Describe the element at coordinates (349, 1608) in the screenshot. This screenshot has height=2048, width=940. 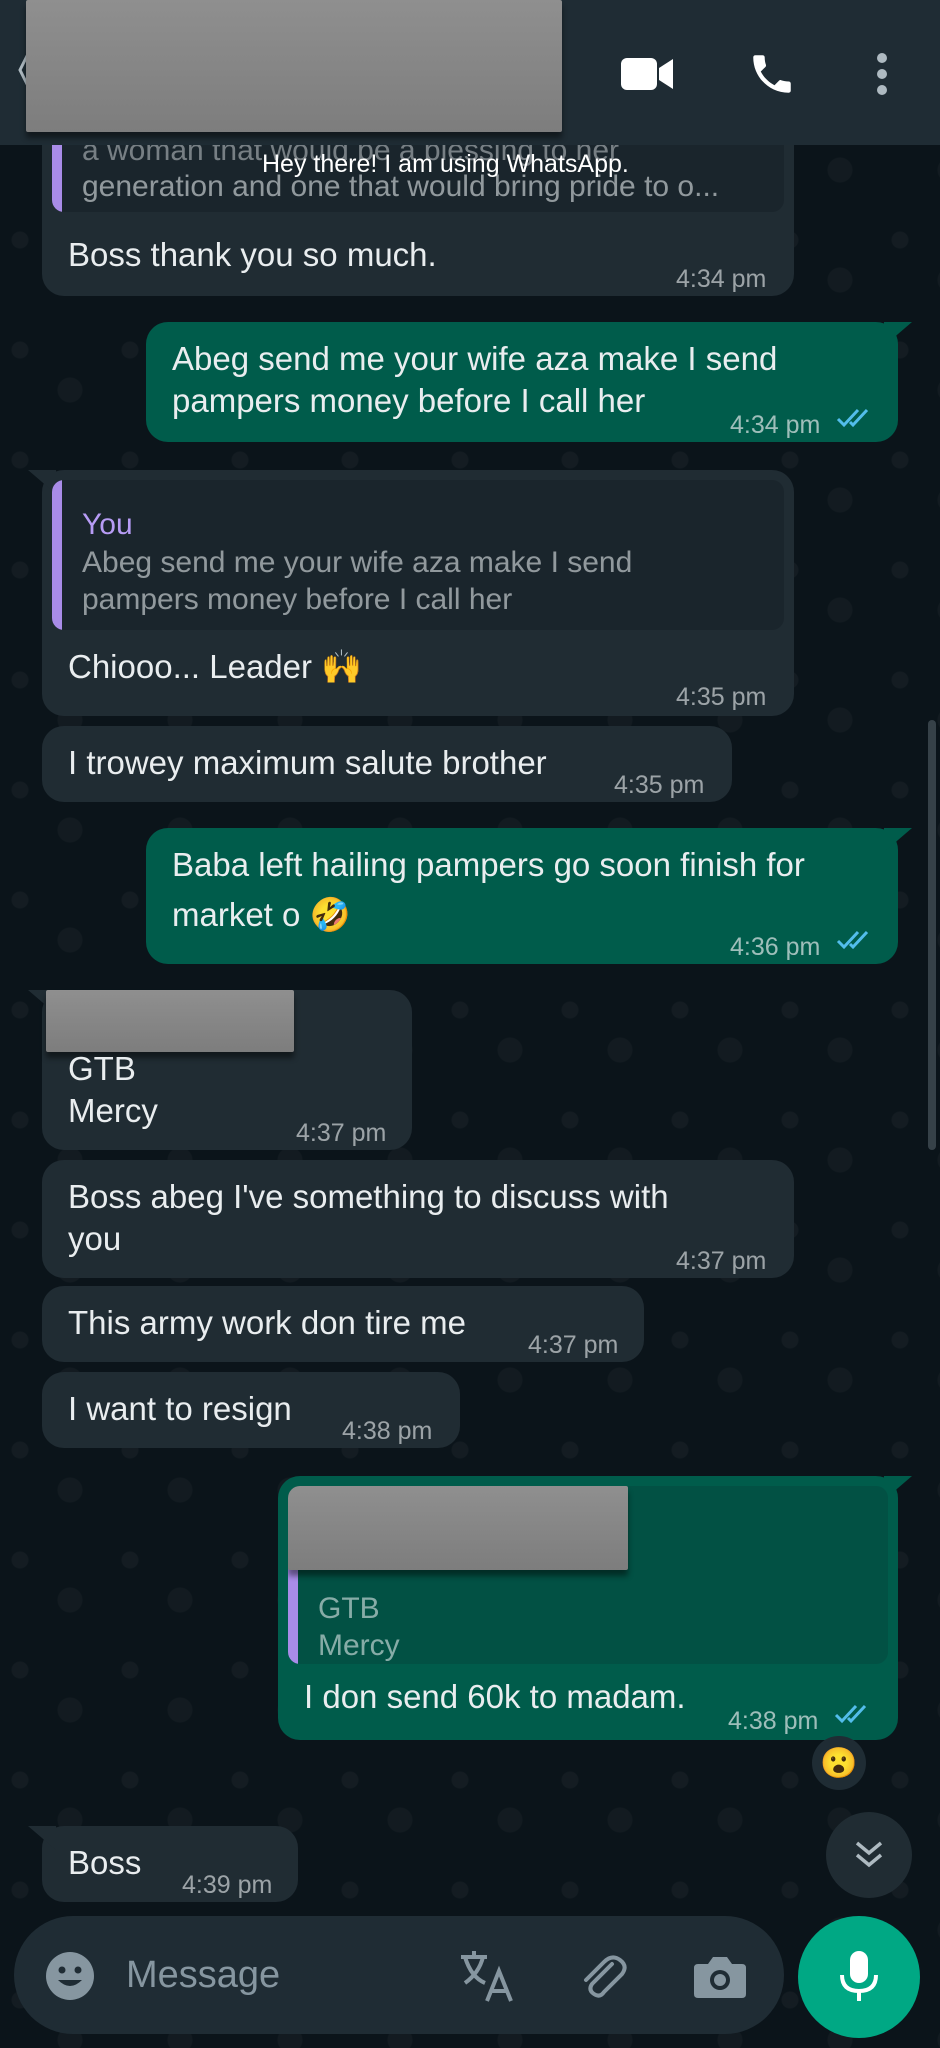
I see `quote-text-line: GTB` at that location.